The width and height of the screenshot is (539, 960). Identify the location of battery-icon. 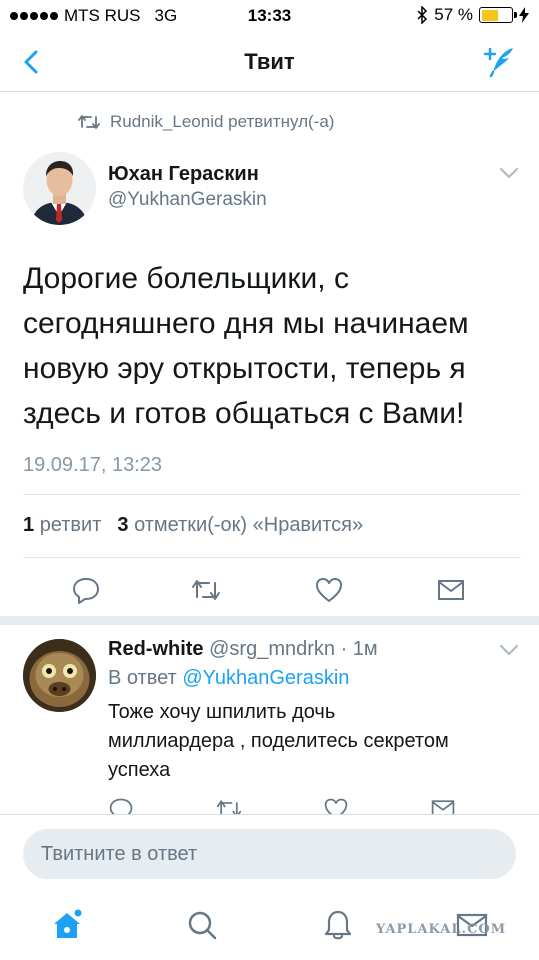
(498, 15).